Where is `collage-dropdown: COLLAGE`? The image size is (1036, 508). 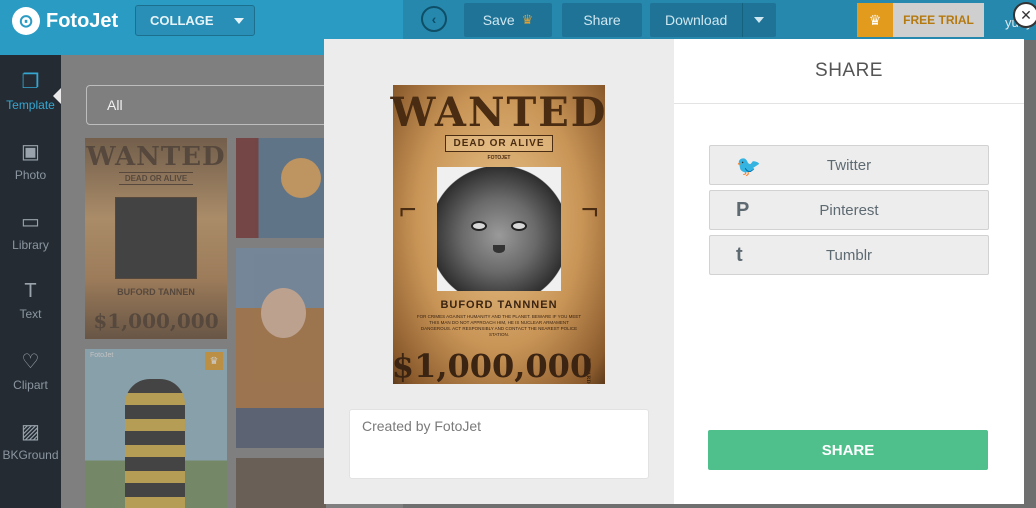 collage-dropdown: COLLAGE is located at coordinates (195, 20).